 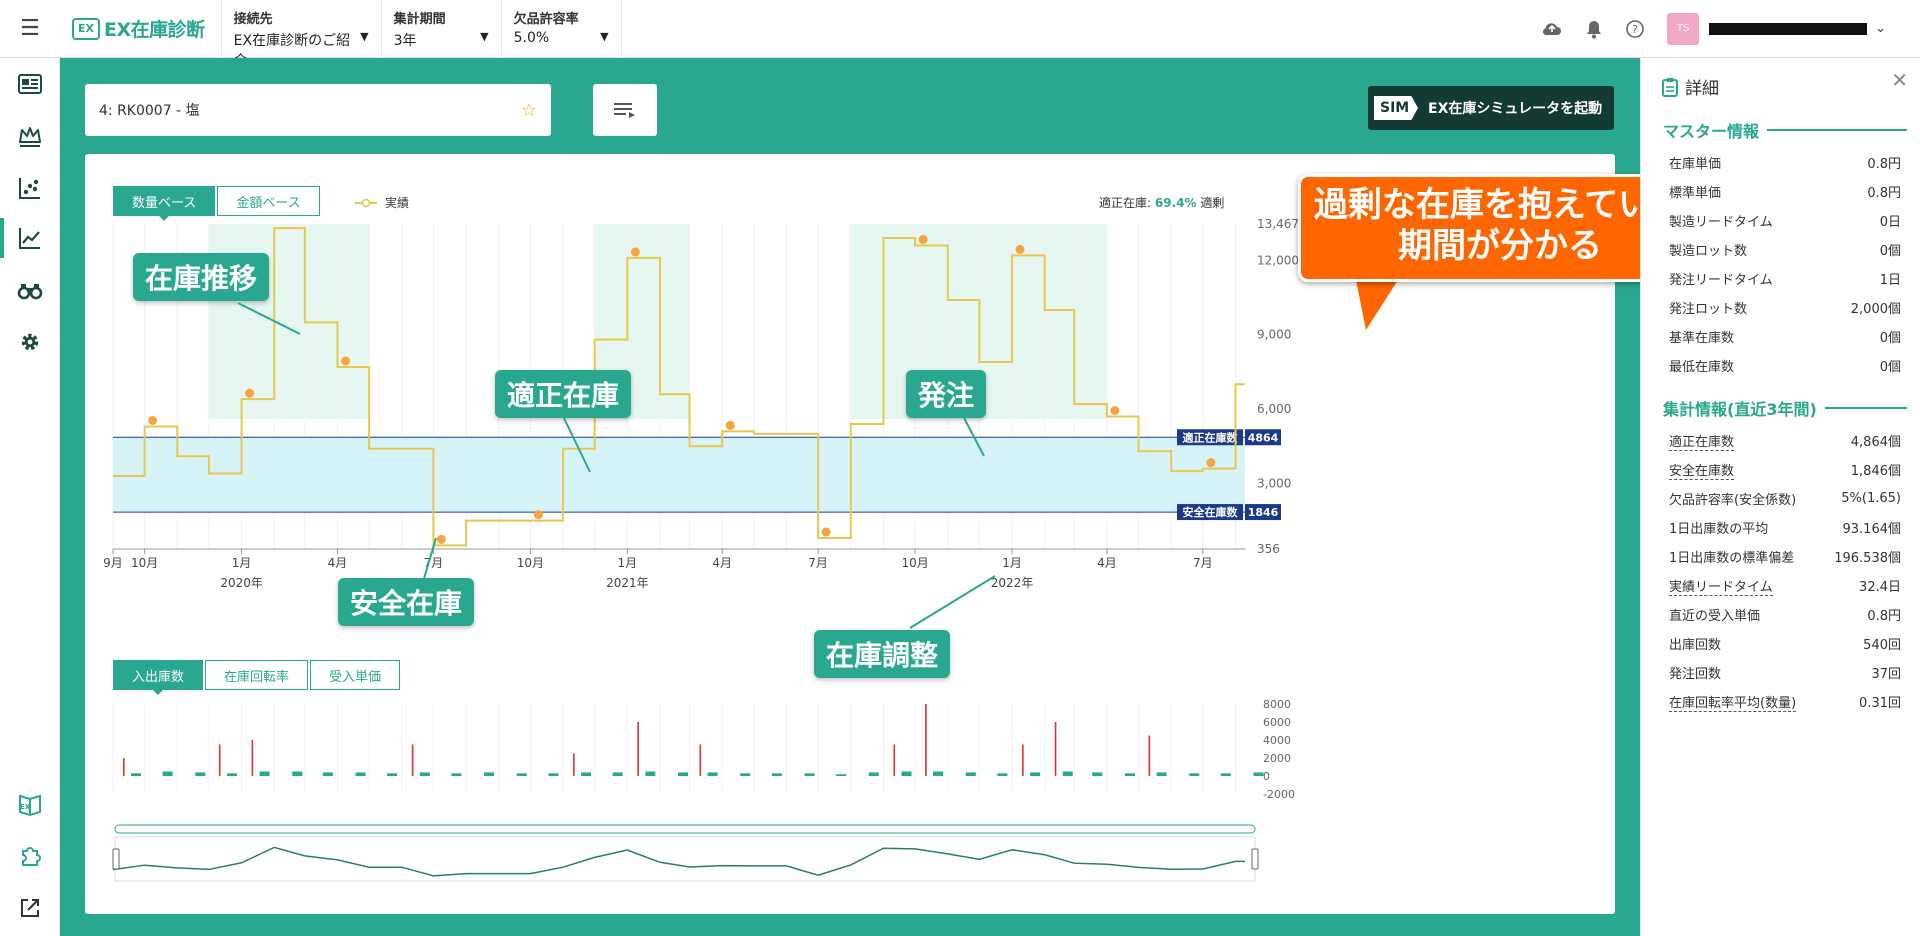 I want to click on tab-turnover-rate: 在庫回転率, so click(x=257, y=675).